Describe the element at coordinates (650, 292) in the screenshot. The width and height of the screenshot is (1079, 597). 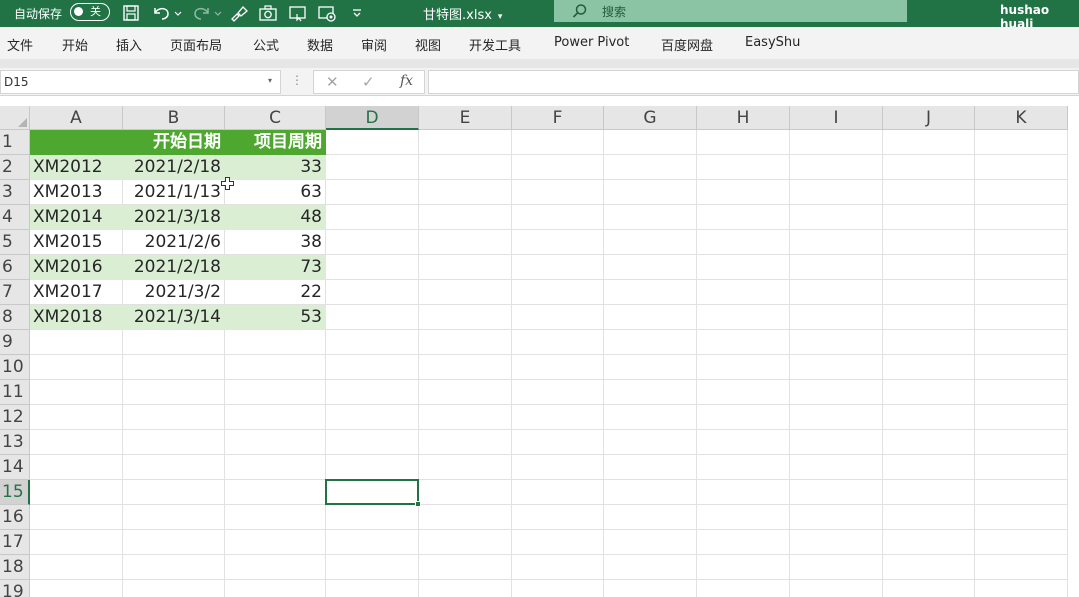
I see `cell-g7` at that location.